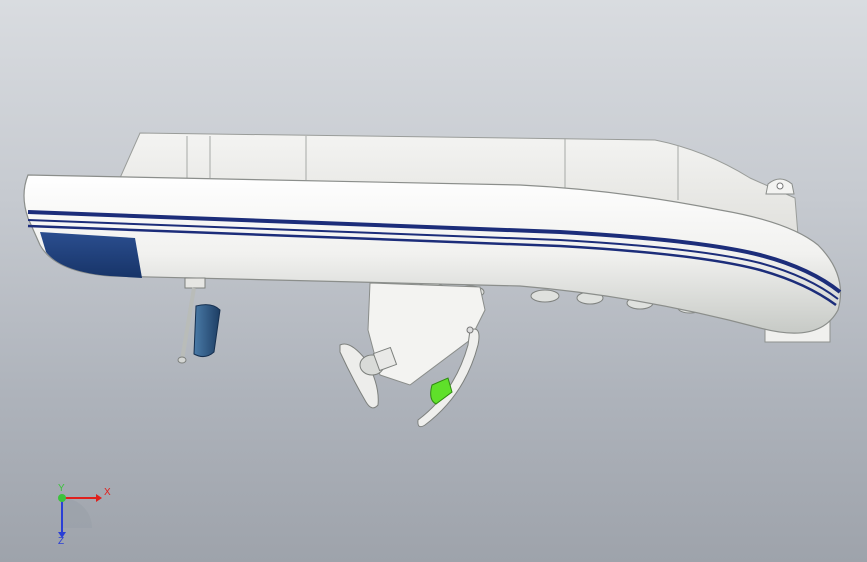 The height and width of the screenshot is (562, 867). I want to click on tube-blue-patch, so click(91, 255).